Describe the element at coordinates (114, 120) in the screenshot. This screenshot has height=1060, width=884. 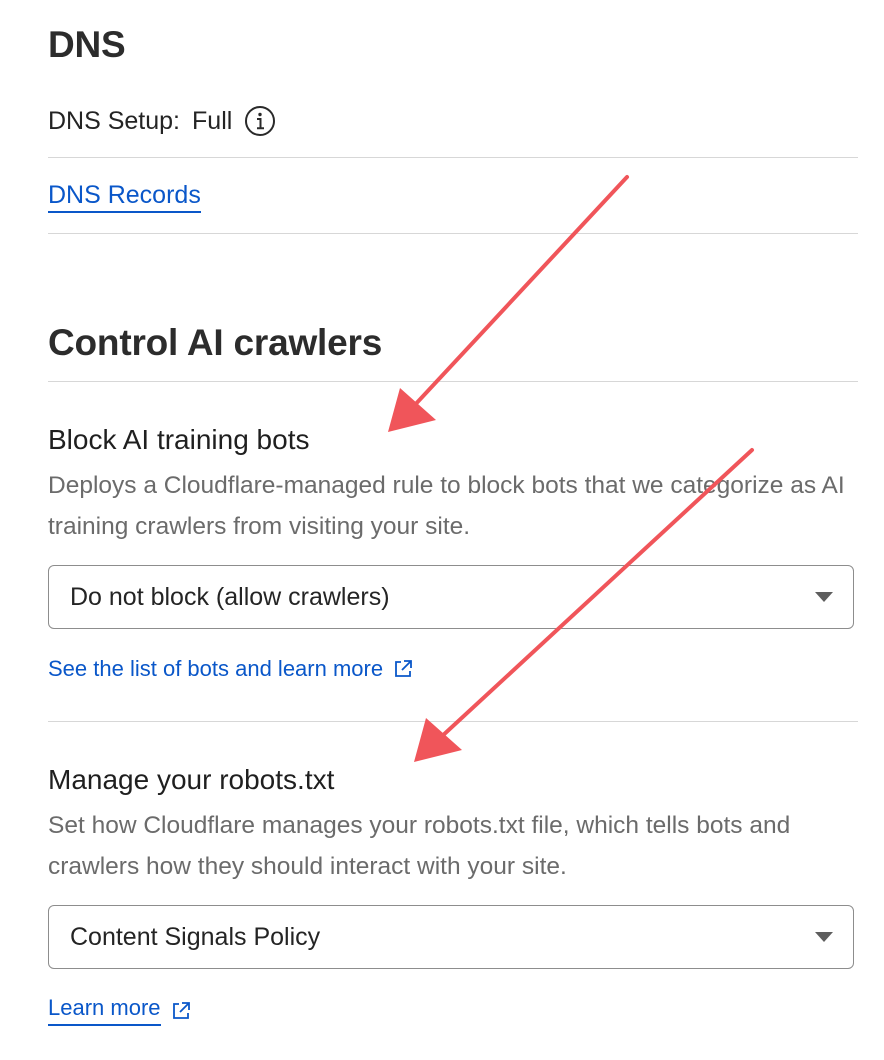
I see `dns-setup-label: DNS Setup:` at that location.